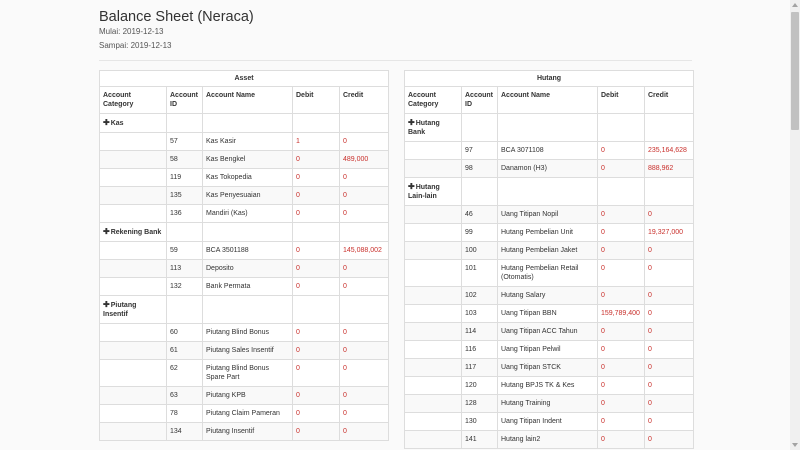 The image size is (800, 450). What do you see at coordinates (433, 127) in the screenshot?
I see `category-cell: ✚Hutang Bank` at bounding box center [433, 127].